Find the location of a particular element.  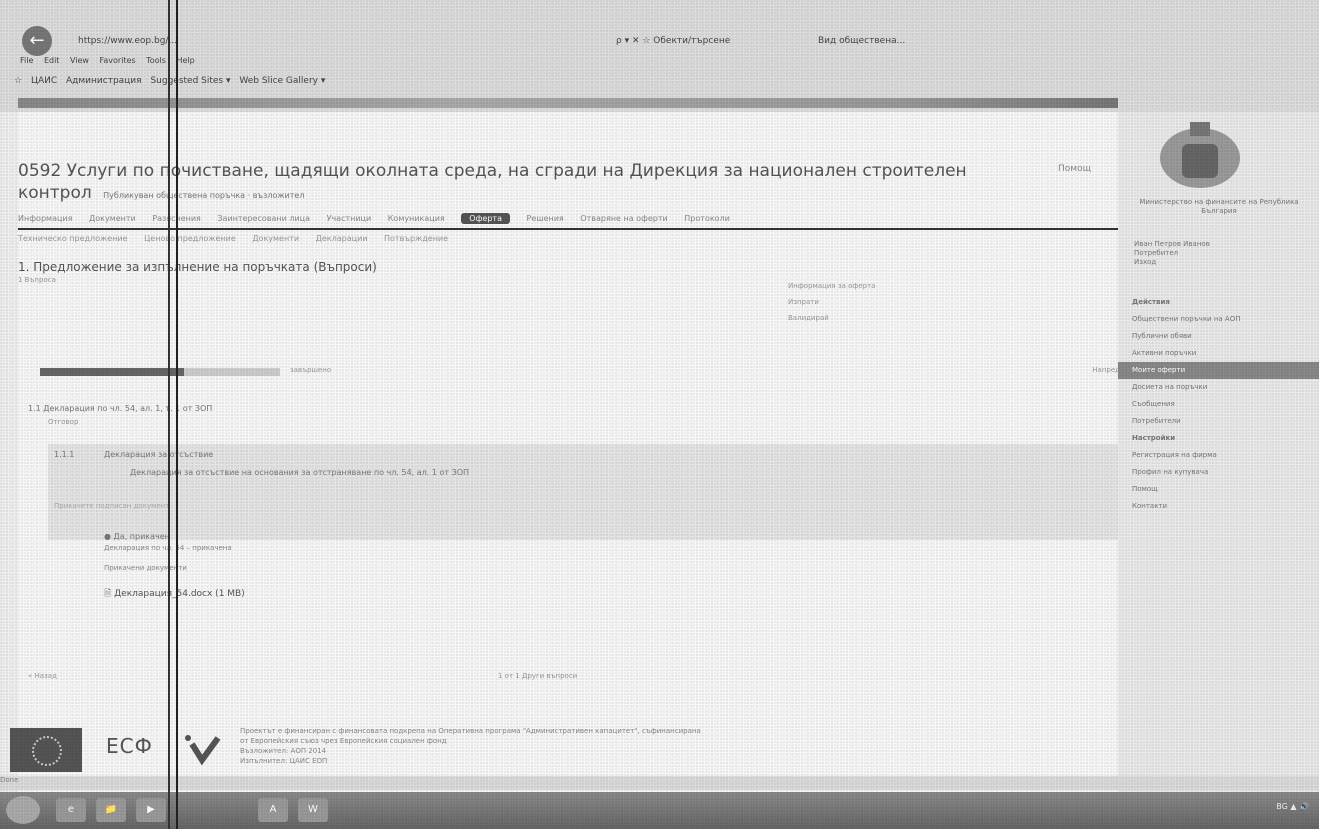

answer-radio: ● Да, прикачен is located at coordinates (137, 536).